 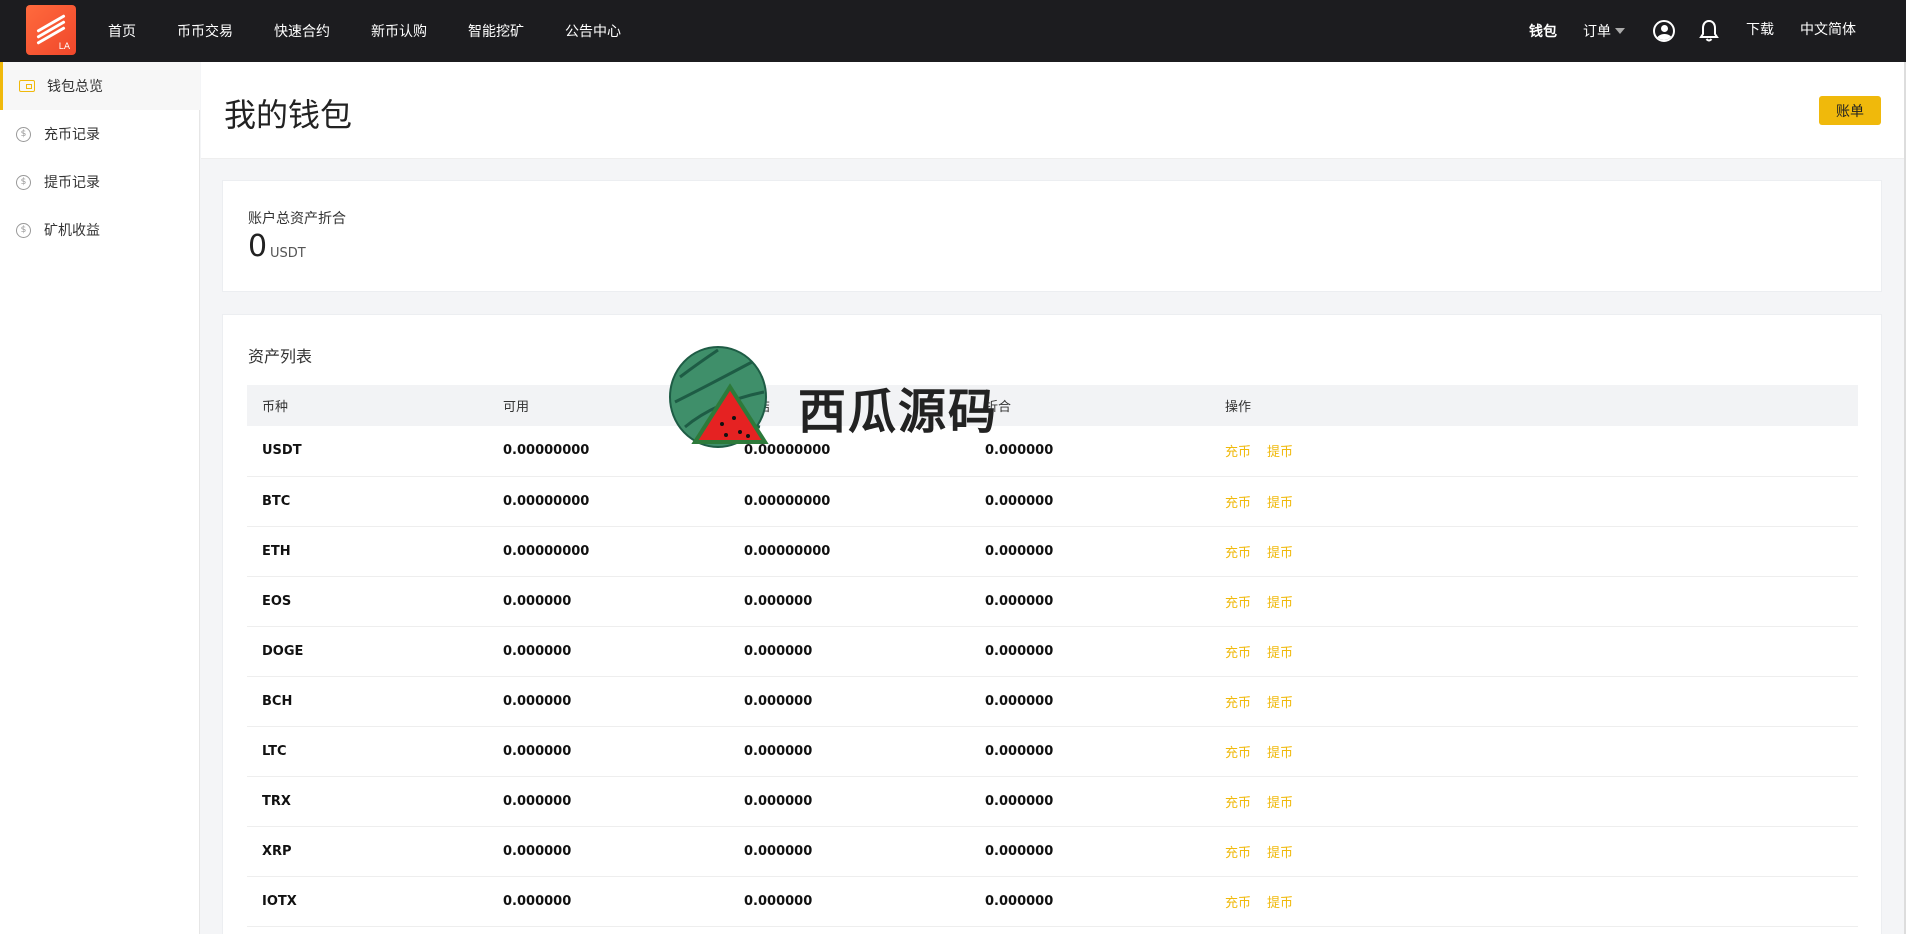 I want to click on chevron-down-icon, so click(x=1620, y=31).